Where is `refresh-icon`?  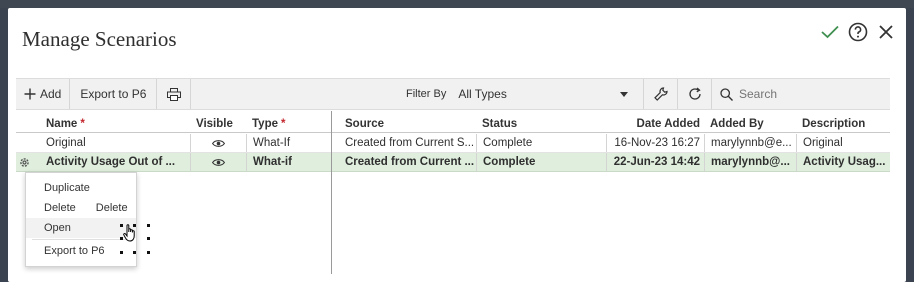
refresh-icon is located at coordinates (694, 93).